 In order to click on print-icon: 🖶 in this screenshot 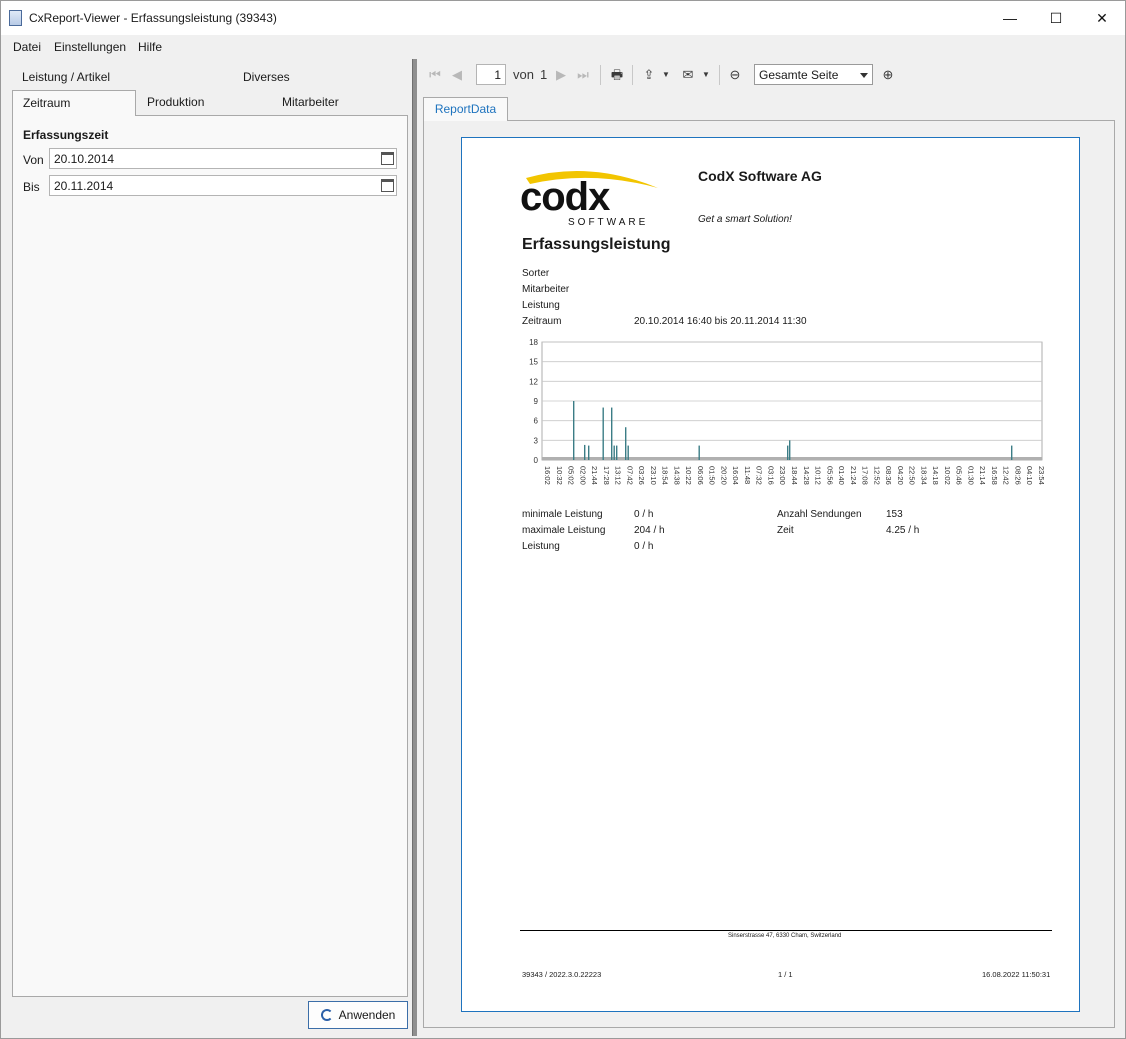, I will do `click(617, 75)`.